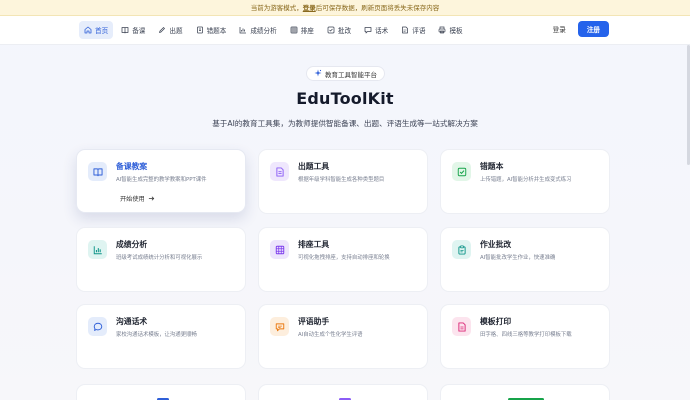  I want to click on register-button: 注册, so click(593, 29).